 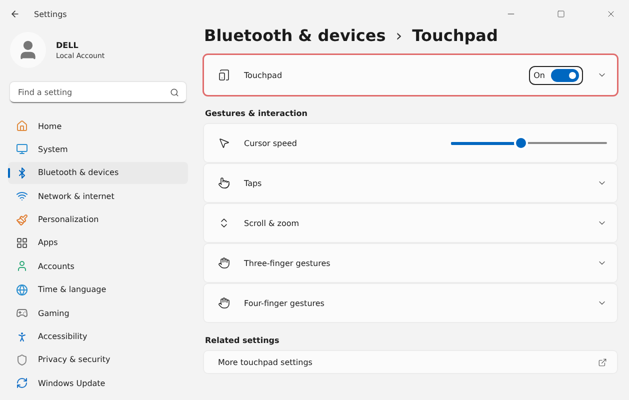 I want to click on back-icon, so click(x=15, y=14).